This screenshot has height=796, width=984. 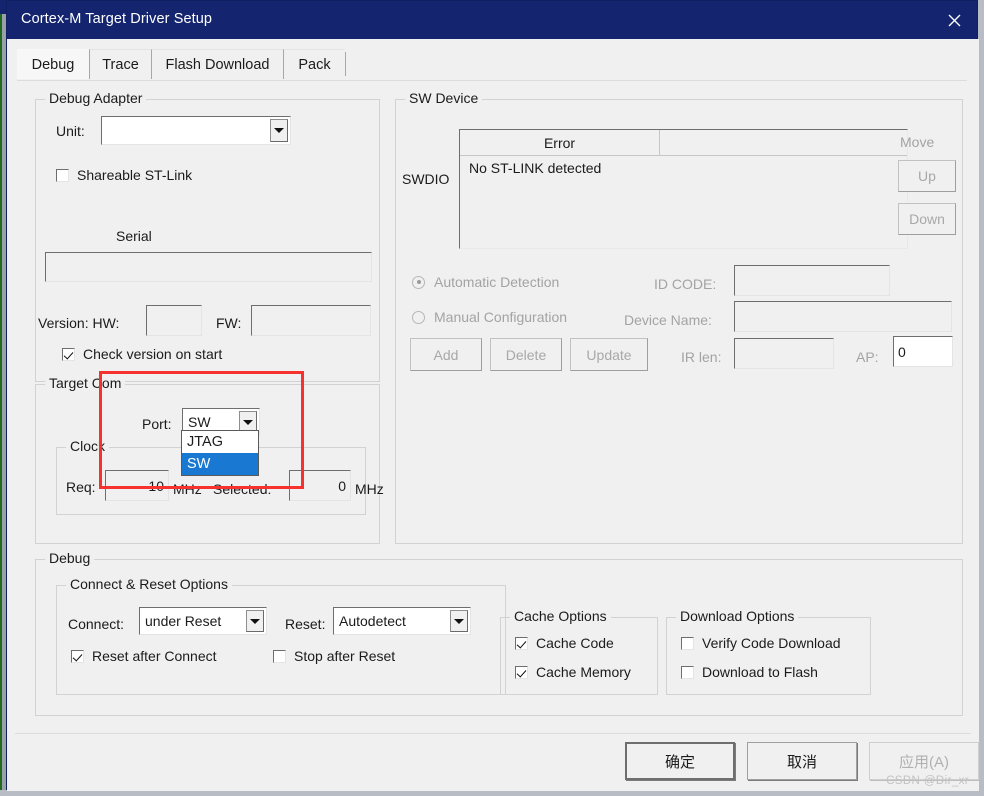 I want to click on req-label: Req:, so click(x=81, y=487).